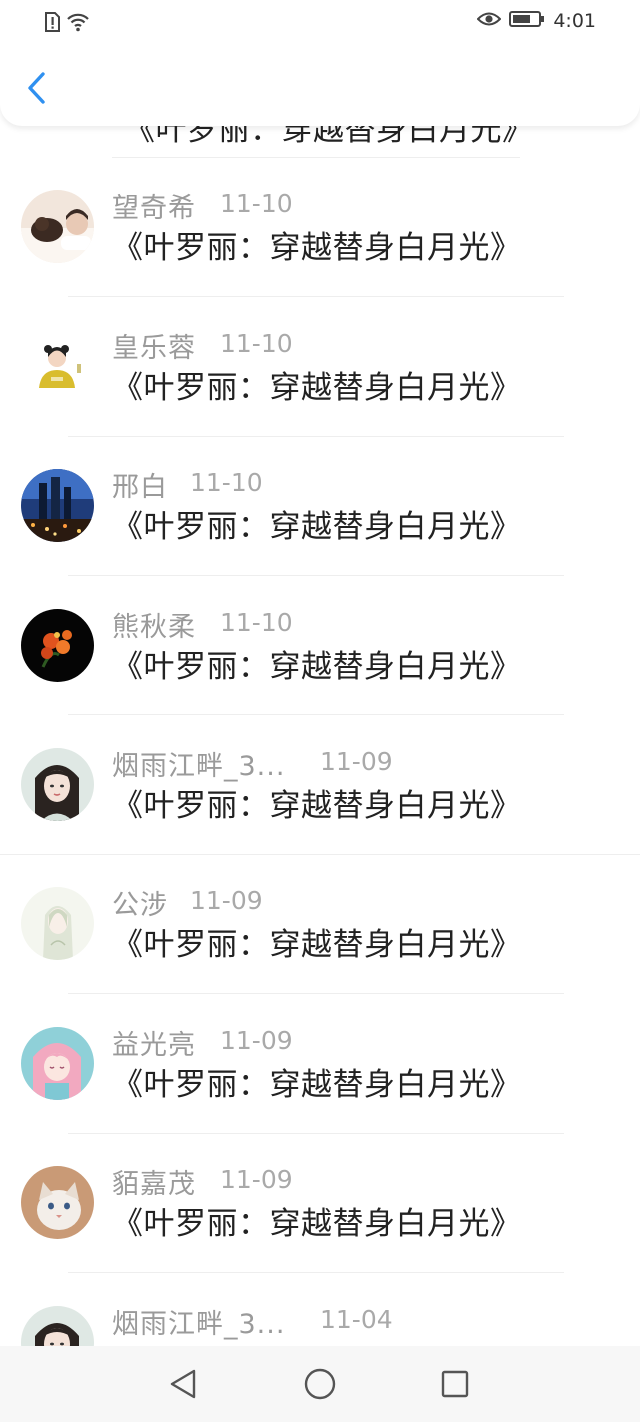 The image size is (640, 1422). What do you see at coordinates (154, 624) in the screenshot?
I see `user-name: 熊秋柔` at bounding box center [154, 624].